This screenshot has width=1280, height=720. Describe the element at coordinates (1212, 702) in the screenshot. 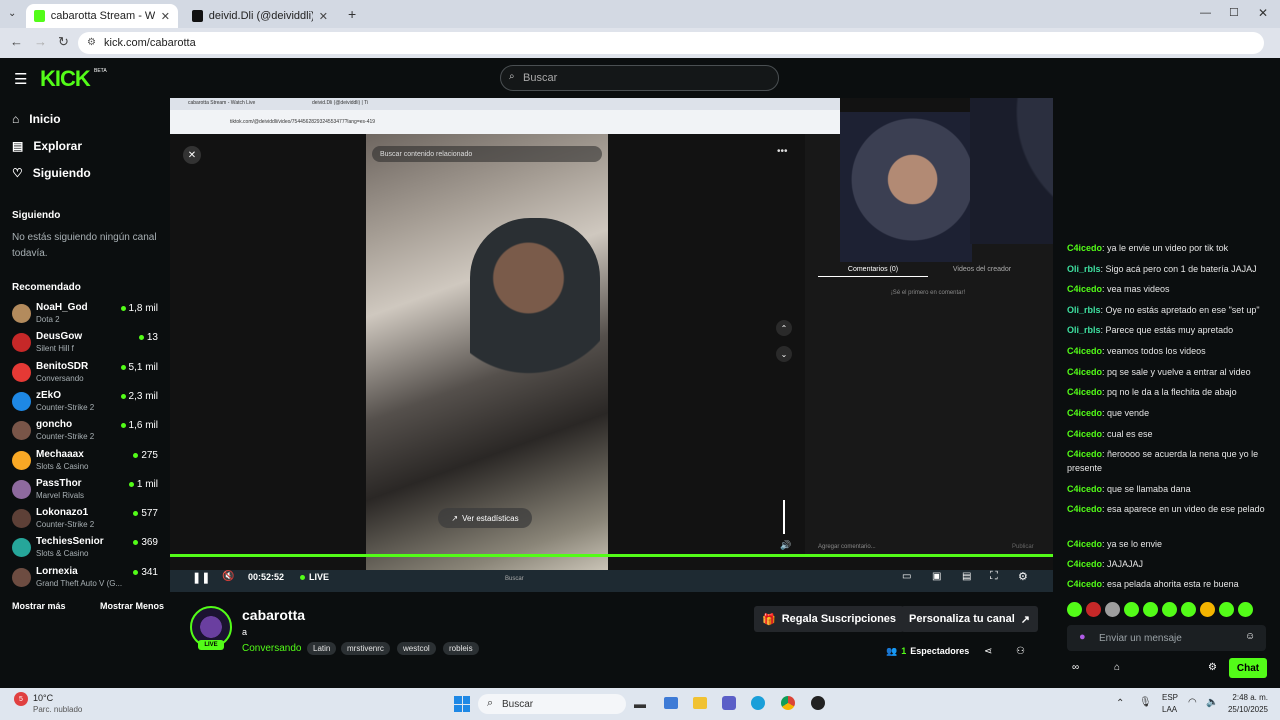

I see `speaker-icon: 🔈` at that location.